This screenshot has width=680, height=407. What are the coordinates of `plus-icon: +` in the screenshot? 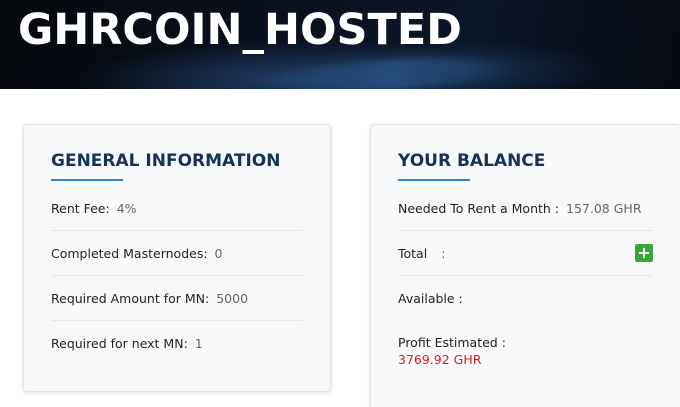 It's located at (644, 252).